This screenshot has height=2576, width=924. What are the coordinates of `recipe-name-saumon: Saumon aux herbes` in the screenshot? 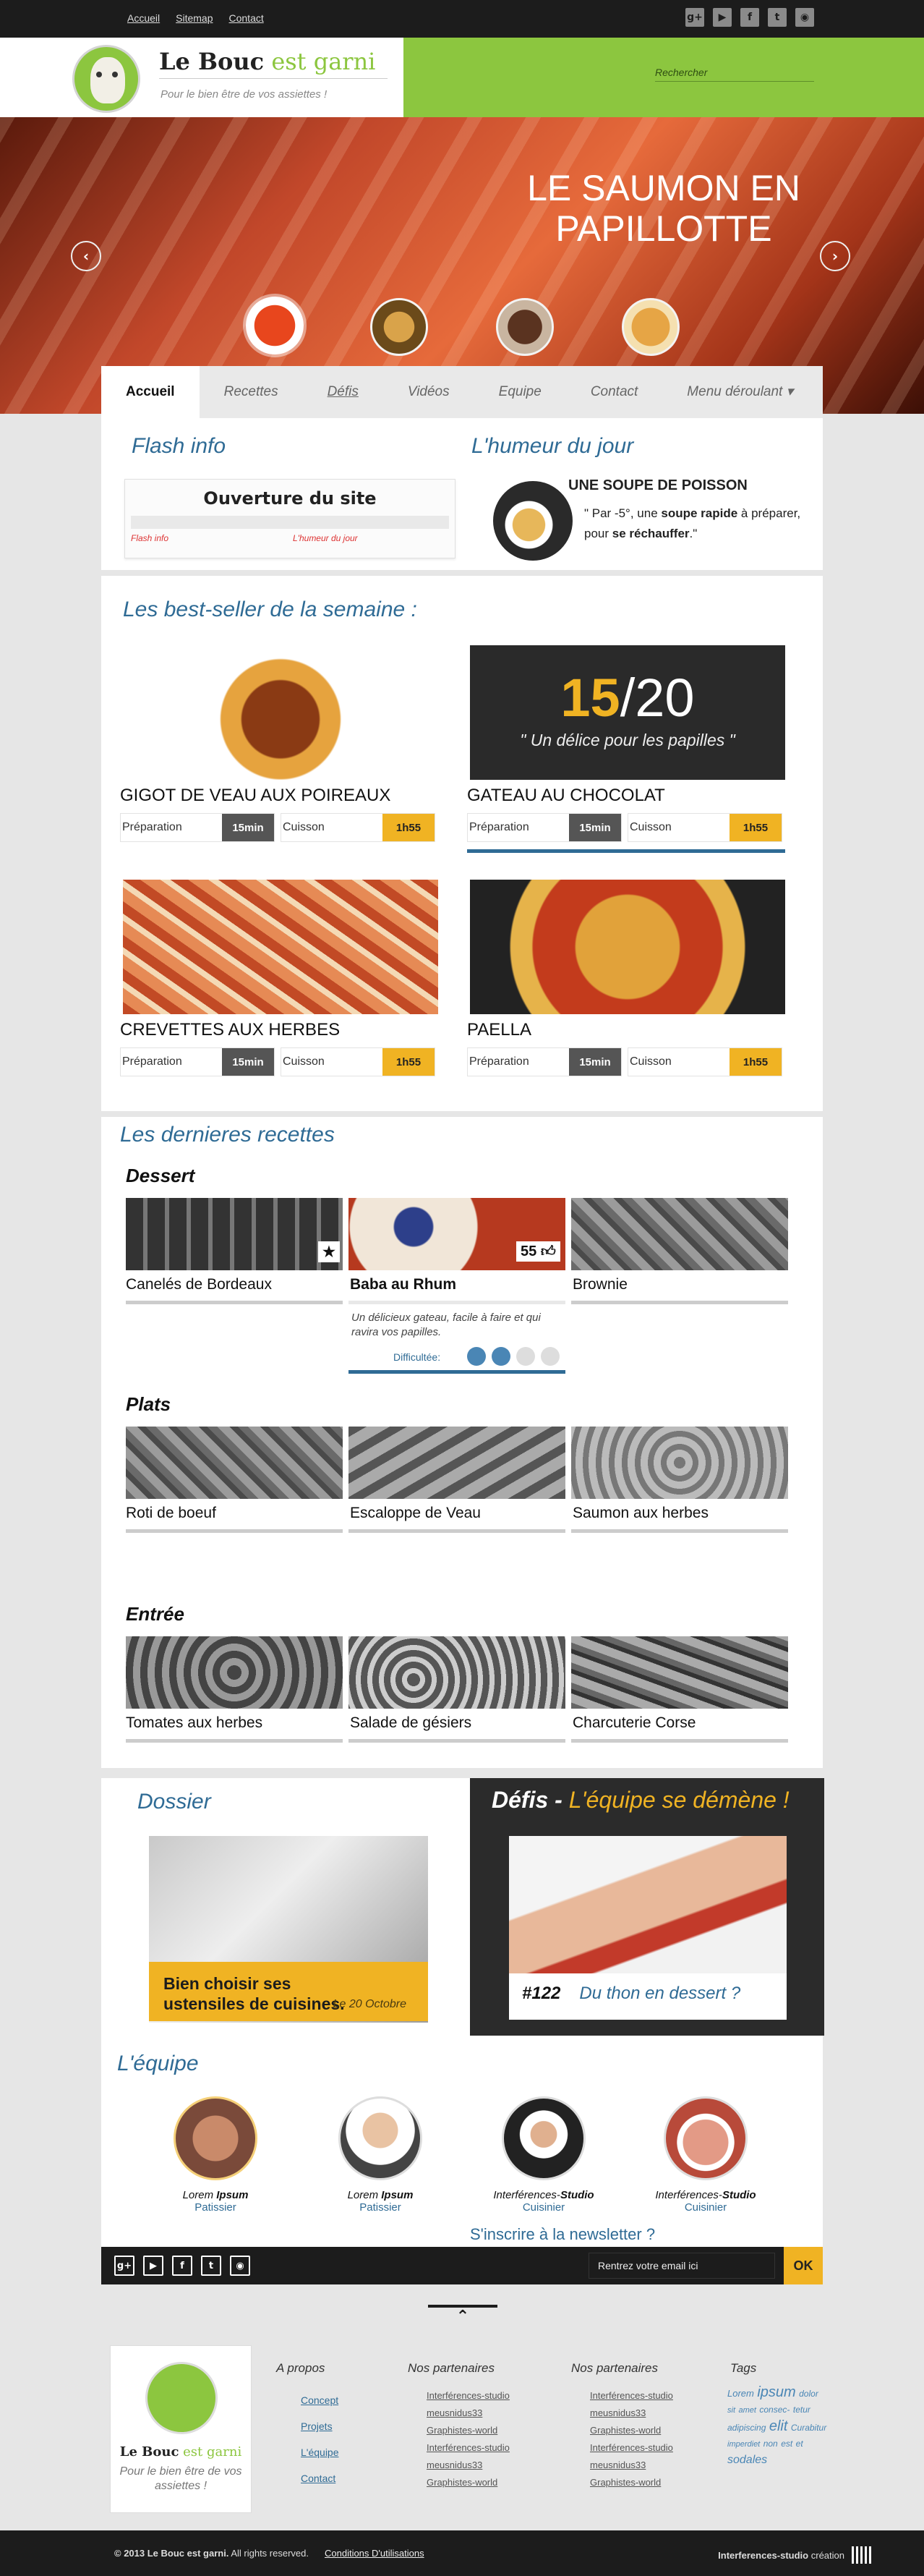 It's located at (641, 1513).